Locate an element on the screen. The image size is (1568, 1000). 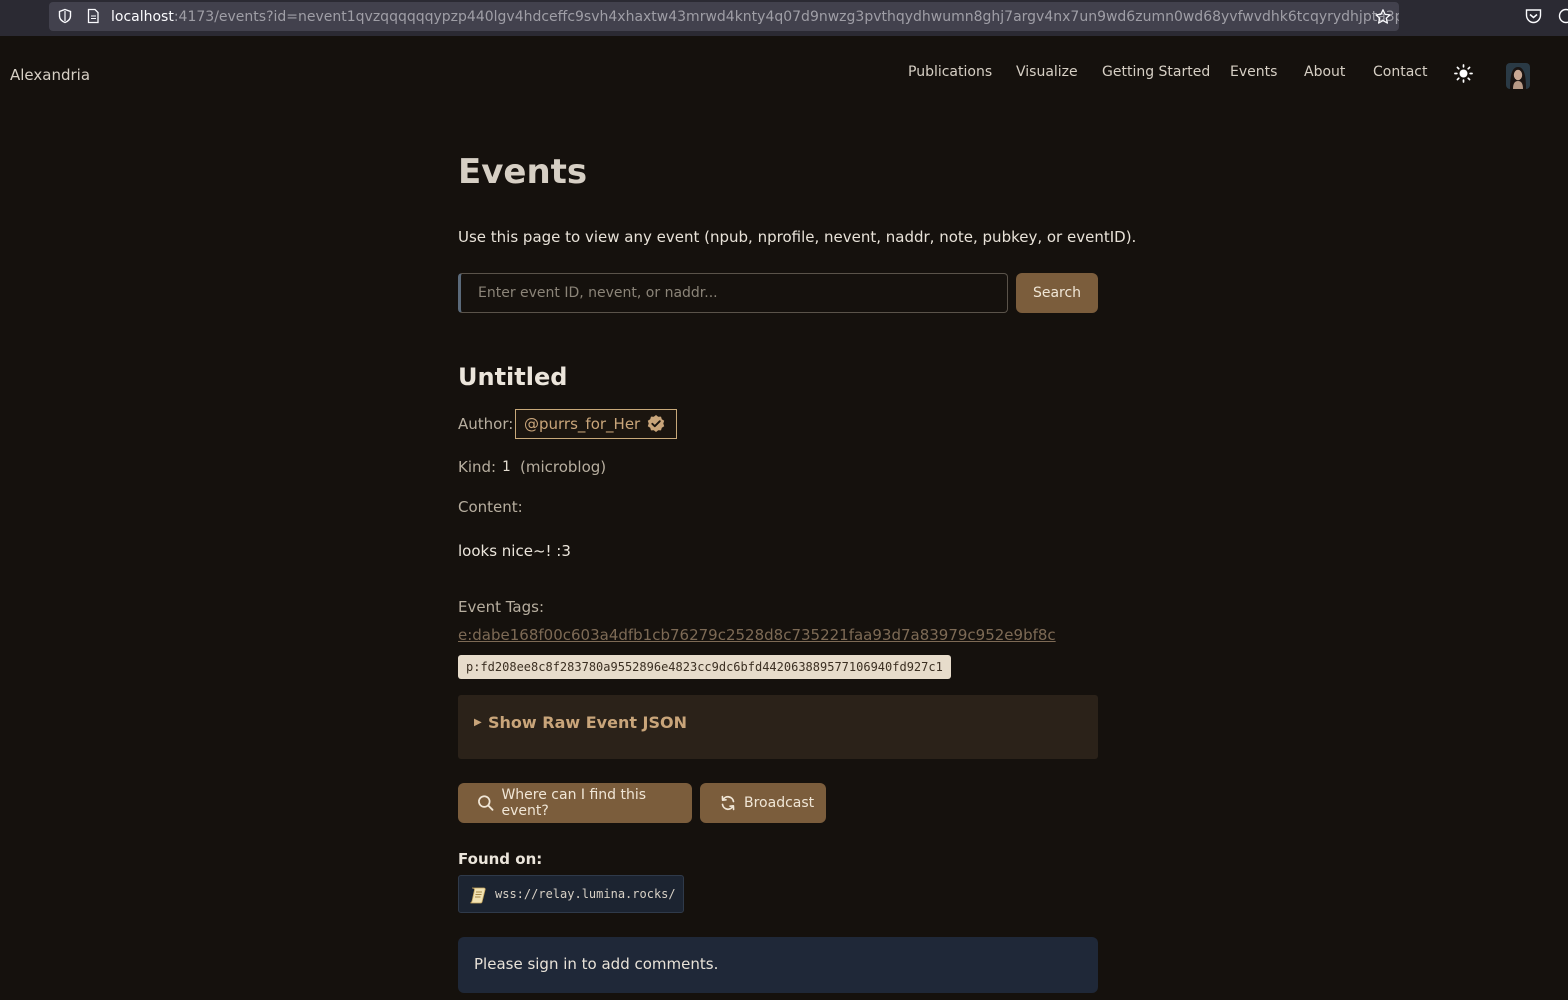
nav-publications: Publications is located at coordinates (950, 72).